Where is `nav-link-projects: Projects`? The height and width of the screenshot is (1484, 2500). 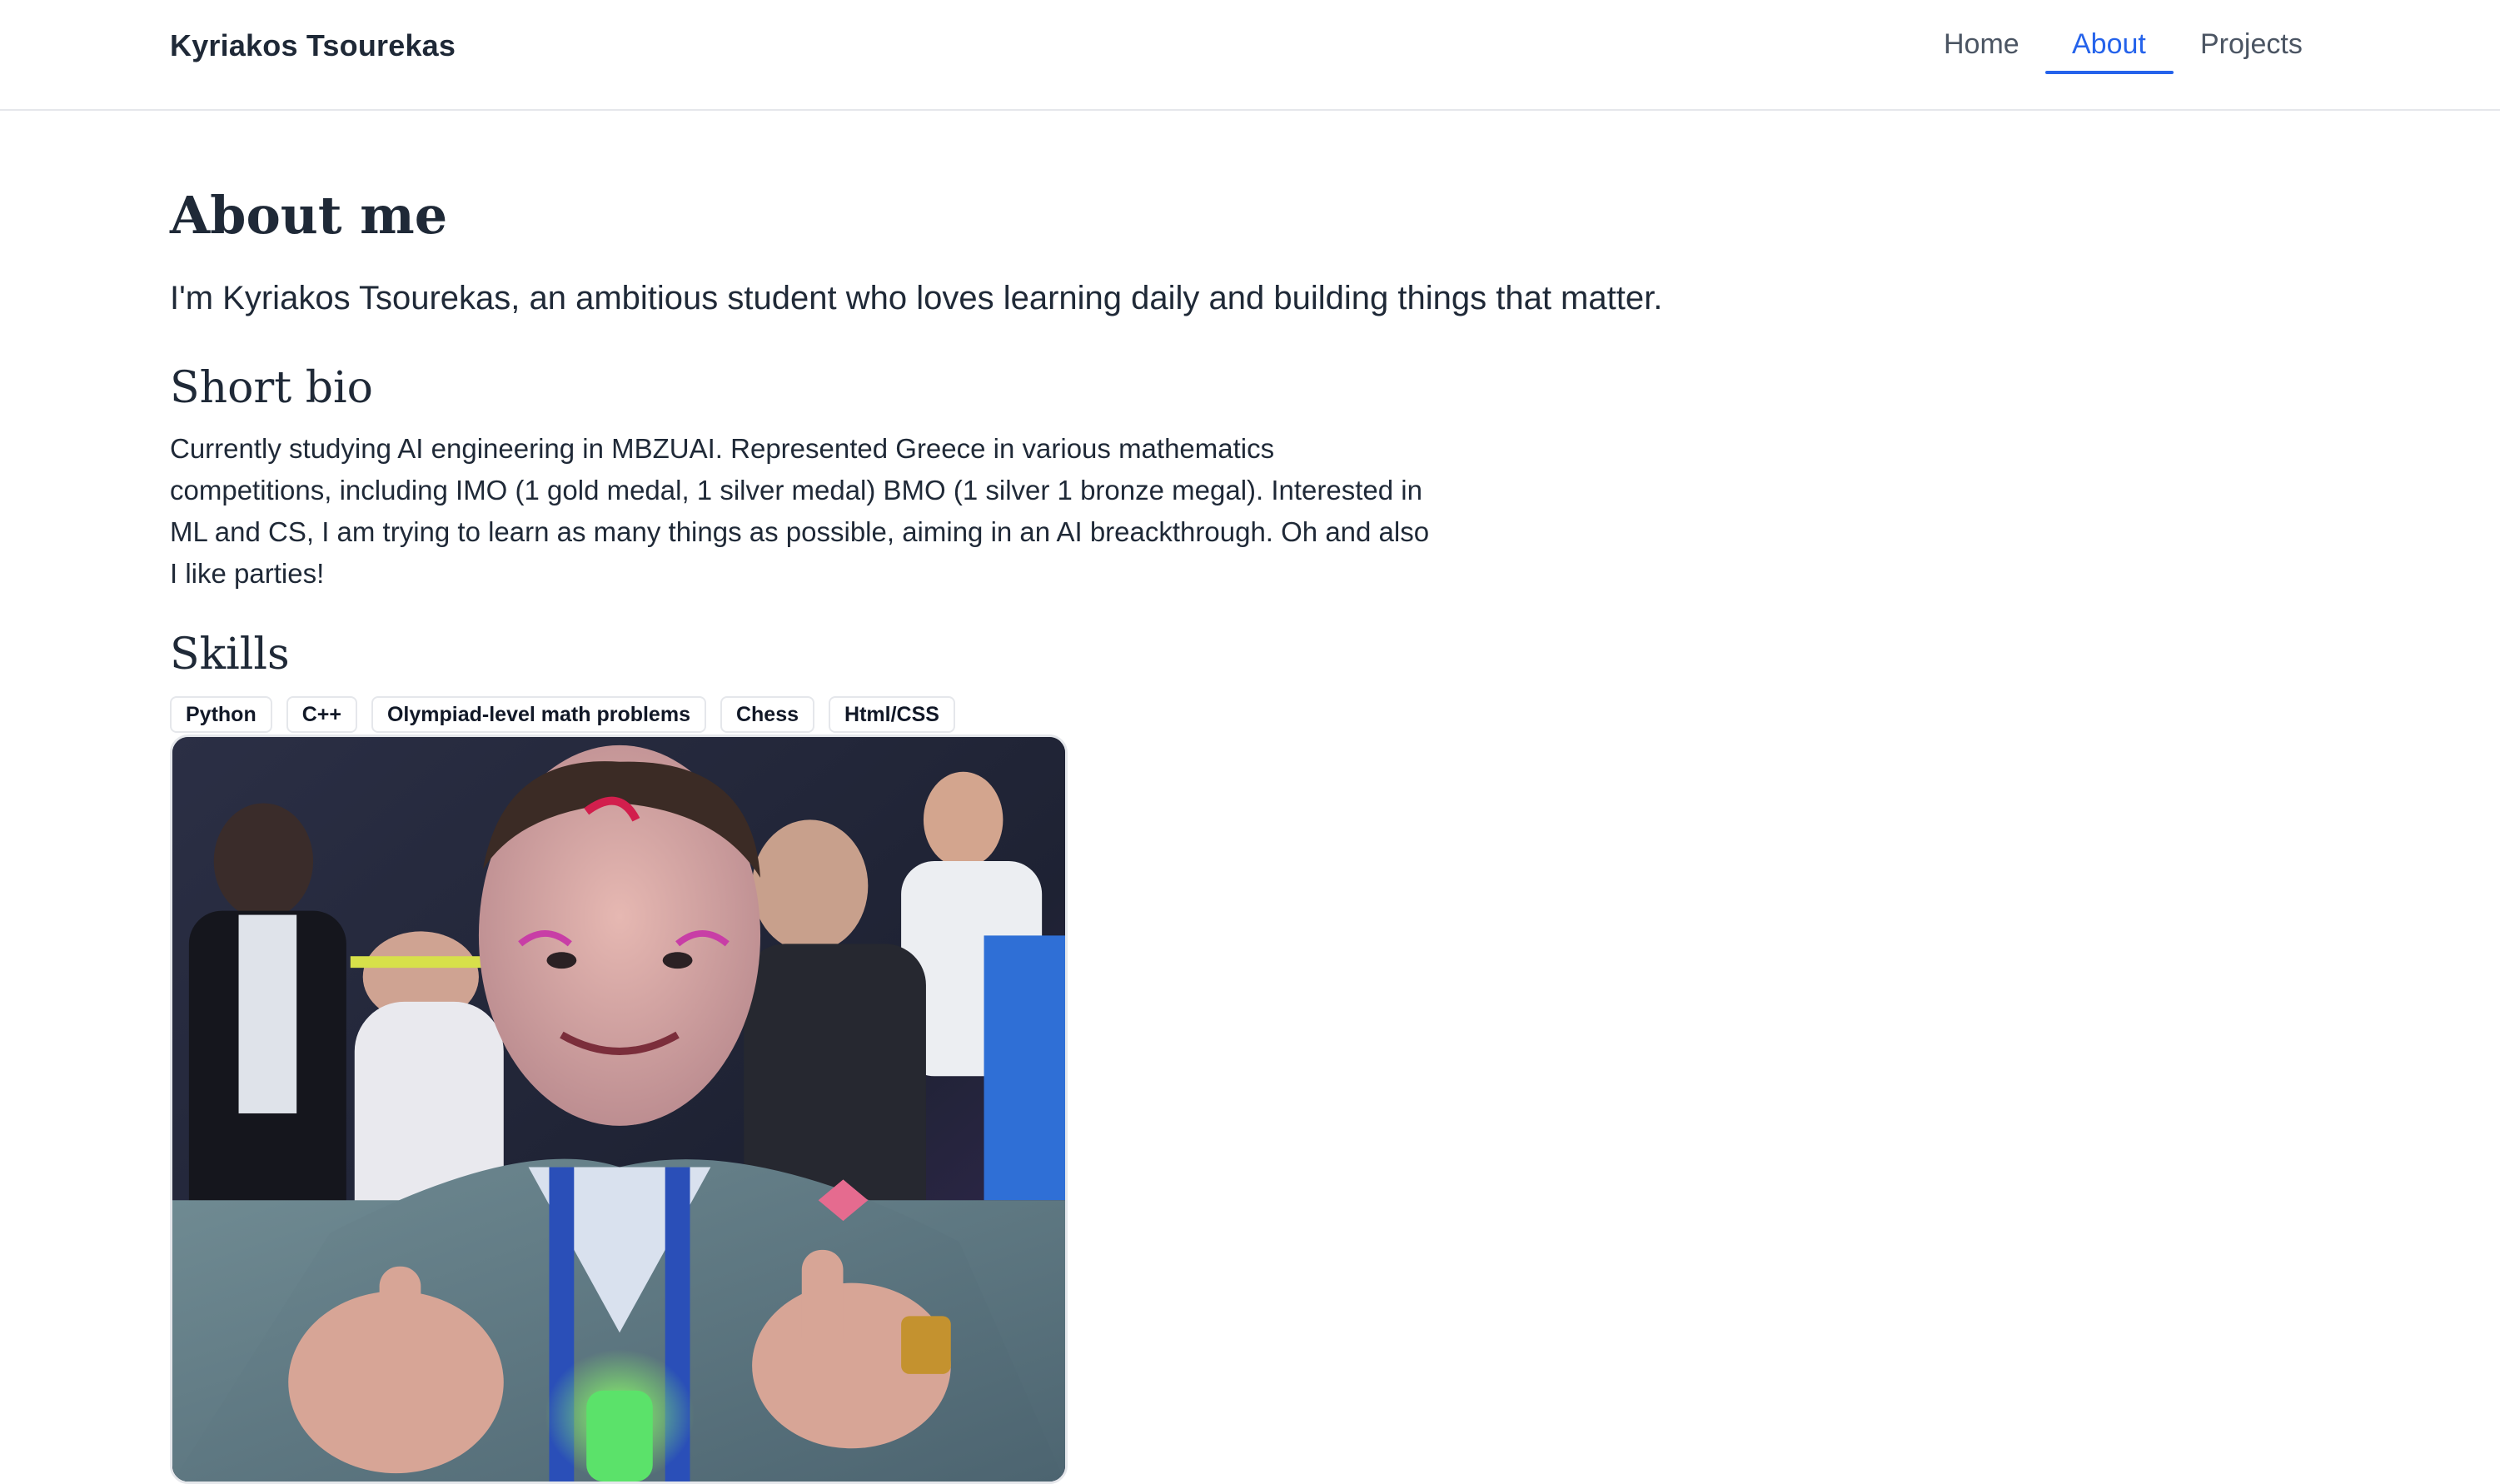
nav-link-projects: Projects is located at coordinates (2251, 44).